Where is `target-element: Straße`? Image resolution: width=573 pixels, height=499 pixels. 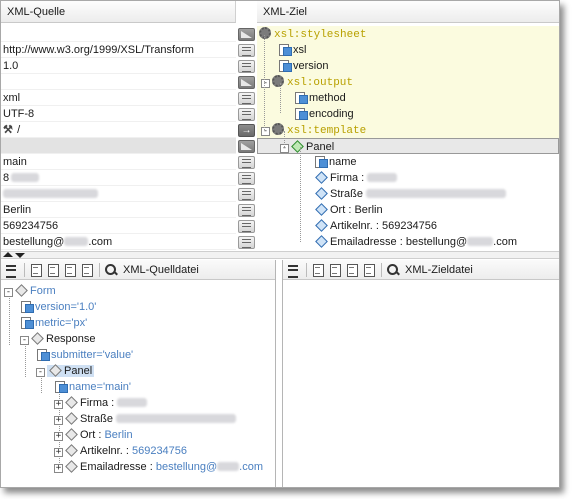
target-element: Straße is located at coordinates (408, 194).